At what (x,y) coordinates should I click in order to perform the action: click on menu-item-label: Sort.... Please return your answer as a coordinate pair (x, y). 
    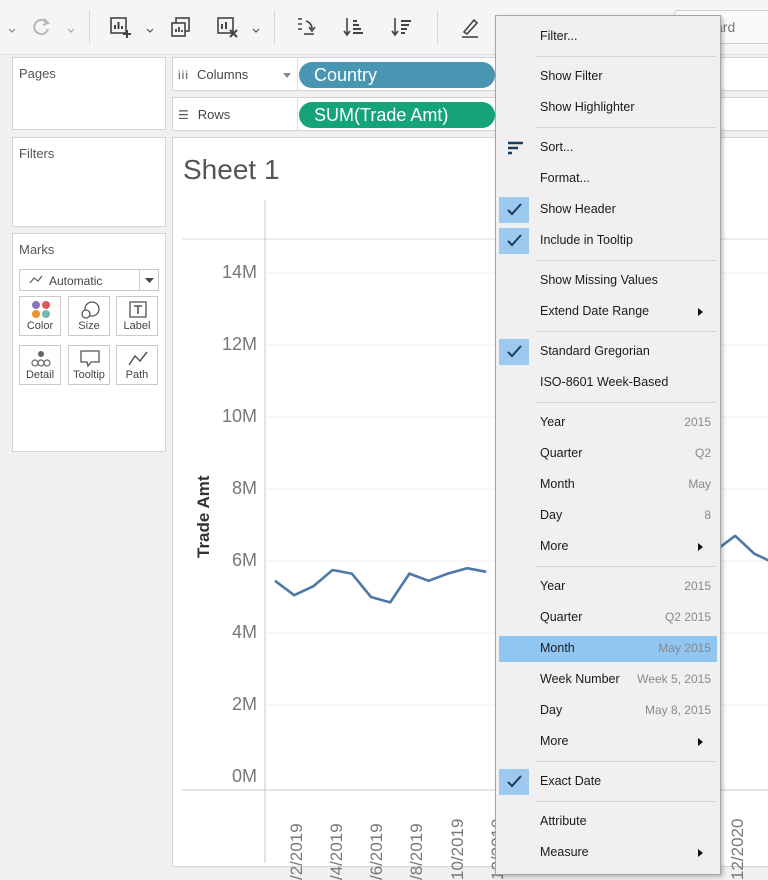
    Looking at the image, I should click on (557, 147).